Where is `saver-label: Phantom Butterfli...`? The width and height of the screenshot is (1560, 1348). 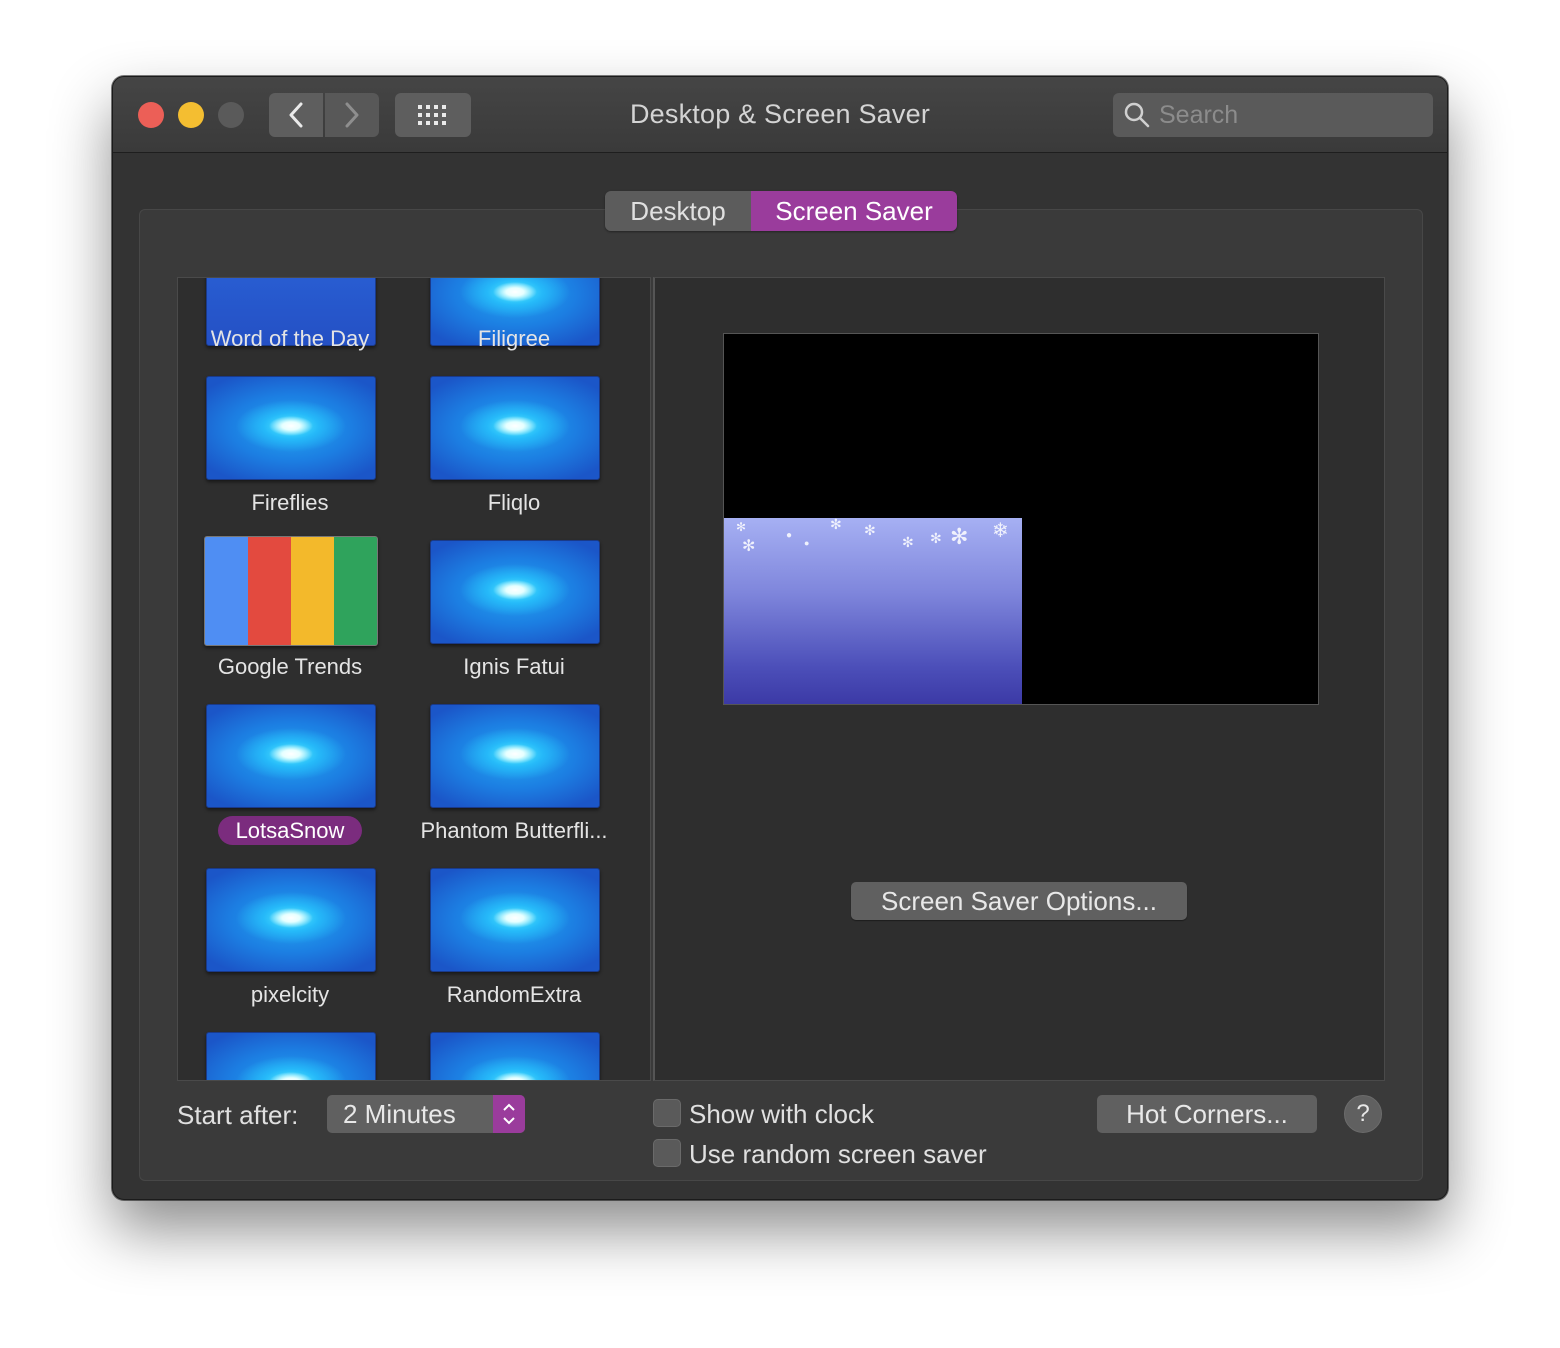 saver-label: Phantom Butterfli... is located at coordinates (514, 830).